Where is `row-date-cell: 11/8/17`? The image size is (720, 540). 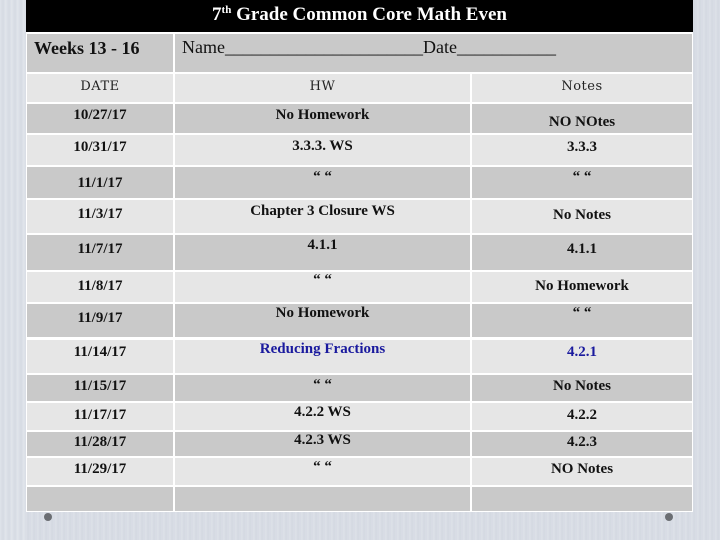 row-date-cell: 11/8/17 is located at coordinates (100, 287).